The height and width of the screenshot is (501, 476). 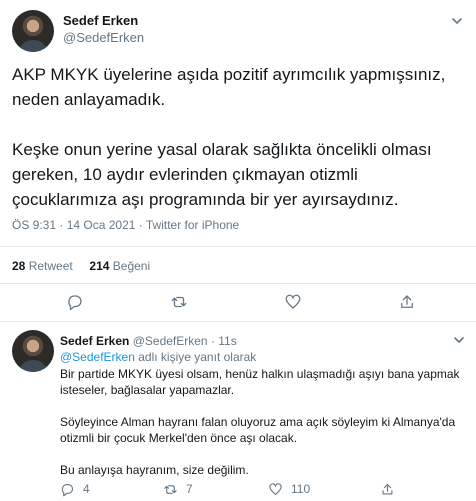 What do you see at coordinates (189, 489) in the screenshot?
I see `retweet-count: 7` at bounding box center [189, 489].